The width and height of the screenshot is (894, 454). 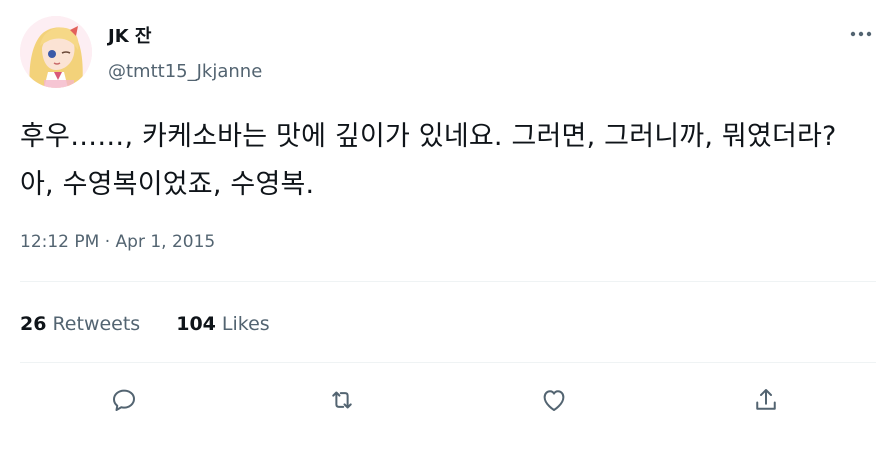 I want to click on retweets-label: Retweets, so click(x=96, y=324).